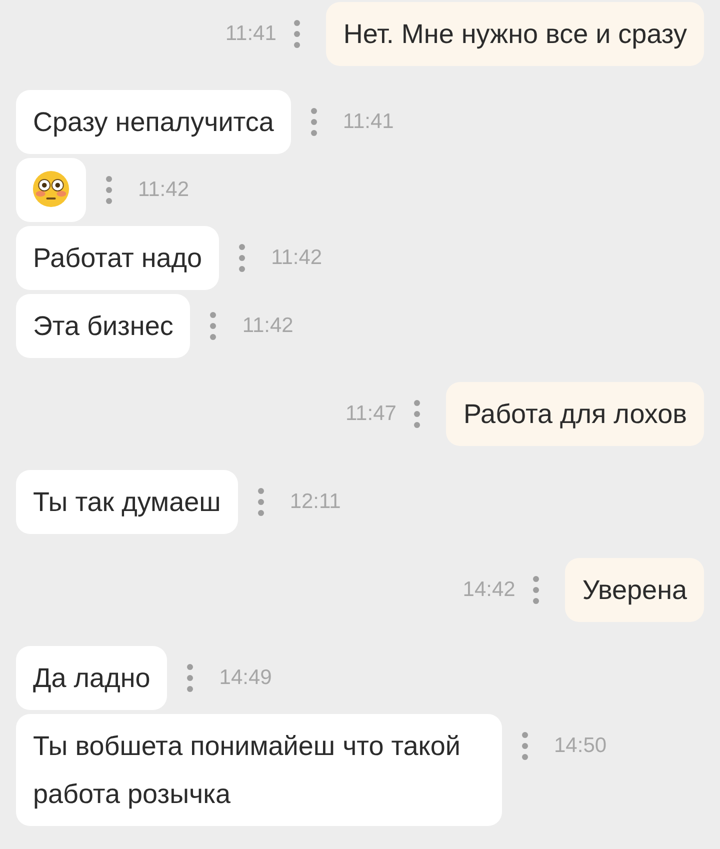 The height and width of the screenshot is (849, 720). I want to click on message-bubble: Нет. Мне нужно все и сразу, so click(515, 34).